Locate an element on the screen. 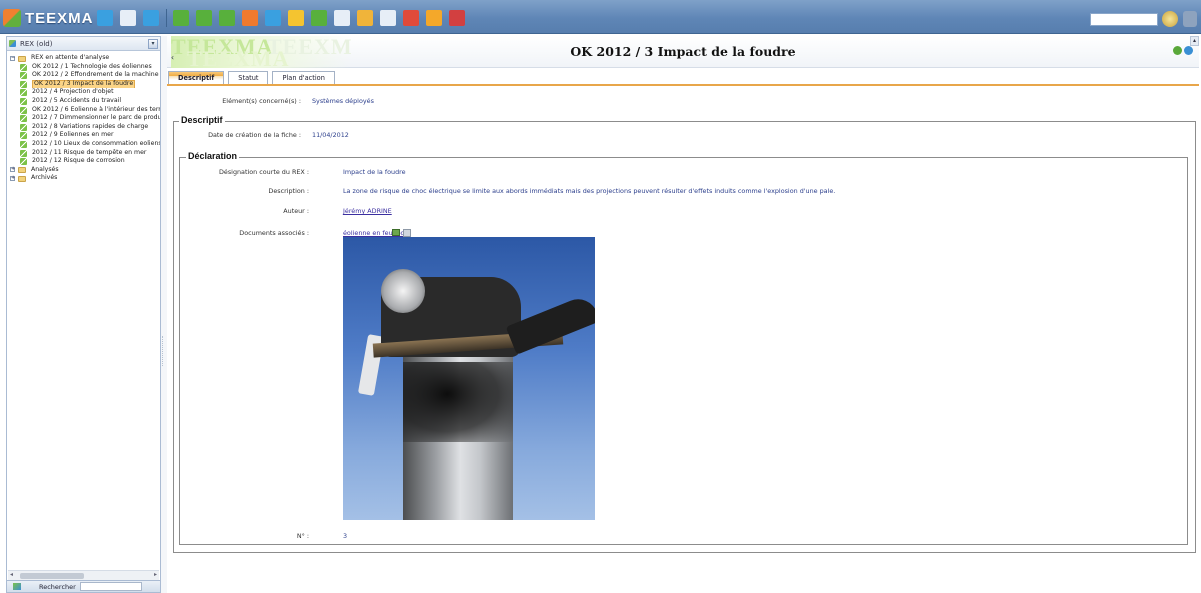 This screenshot has width=1201, height=593. favorite-icon is located at coordinates (296, 17).